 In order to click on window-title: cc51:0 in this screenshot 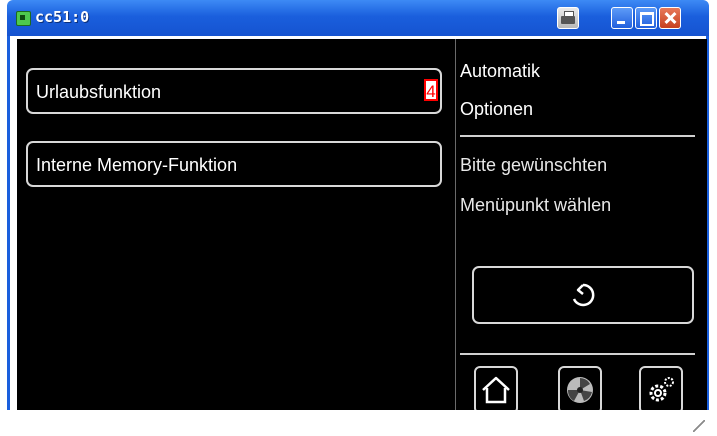, I will do `click(62, 17)`.